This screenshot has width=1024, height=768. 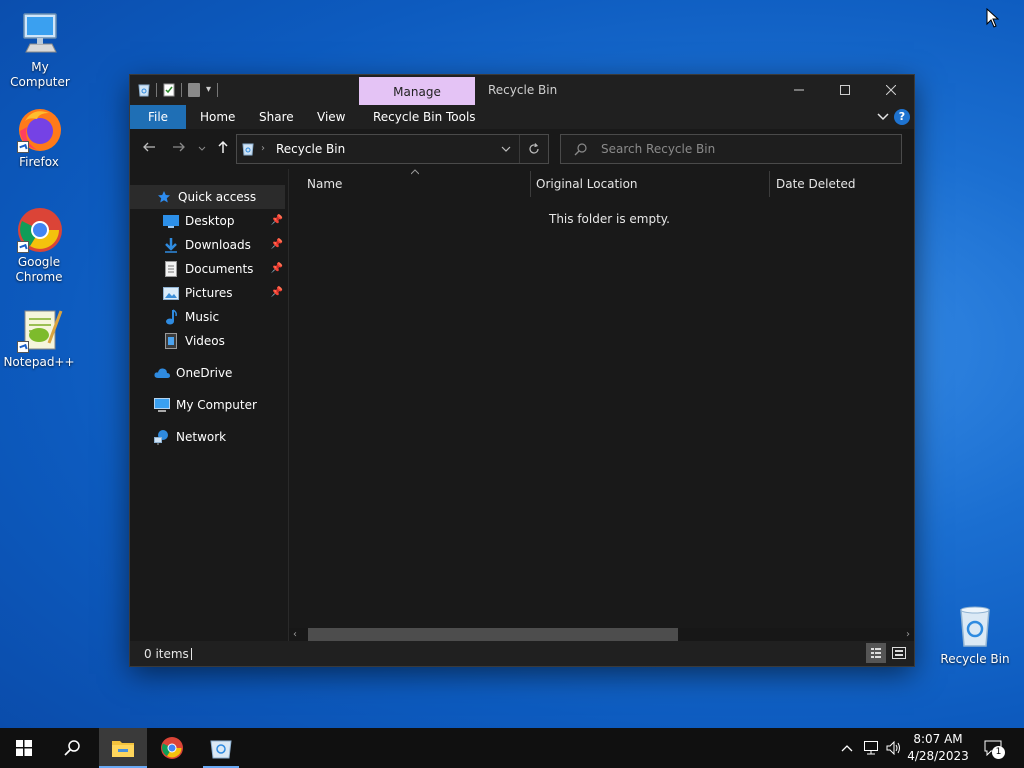 What do you see at coordinates (841, 183) in the screenshot?
I see `column-header-date-deleted: Date Deleted` at bounding box center [841, 183].